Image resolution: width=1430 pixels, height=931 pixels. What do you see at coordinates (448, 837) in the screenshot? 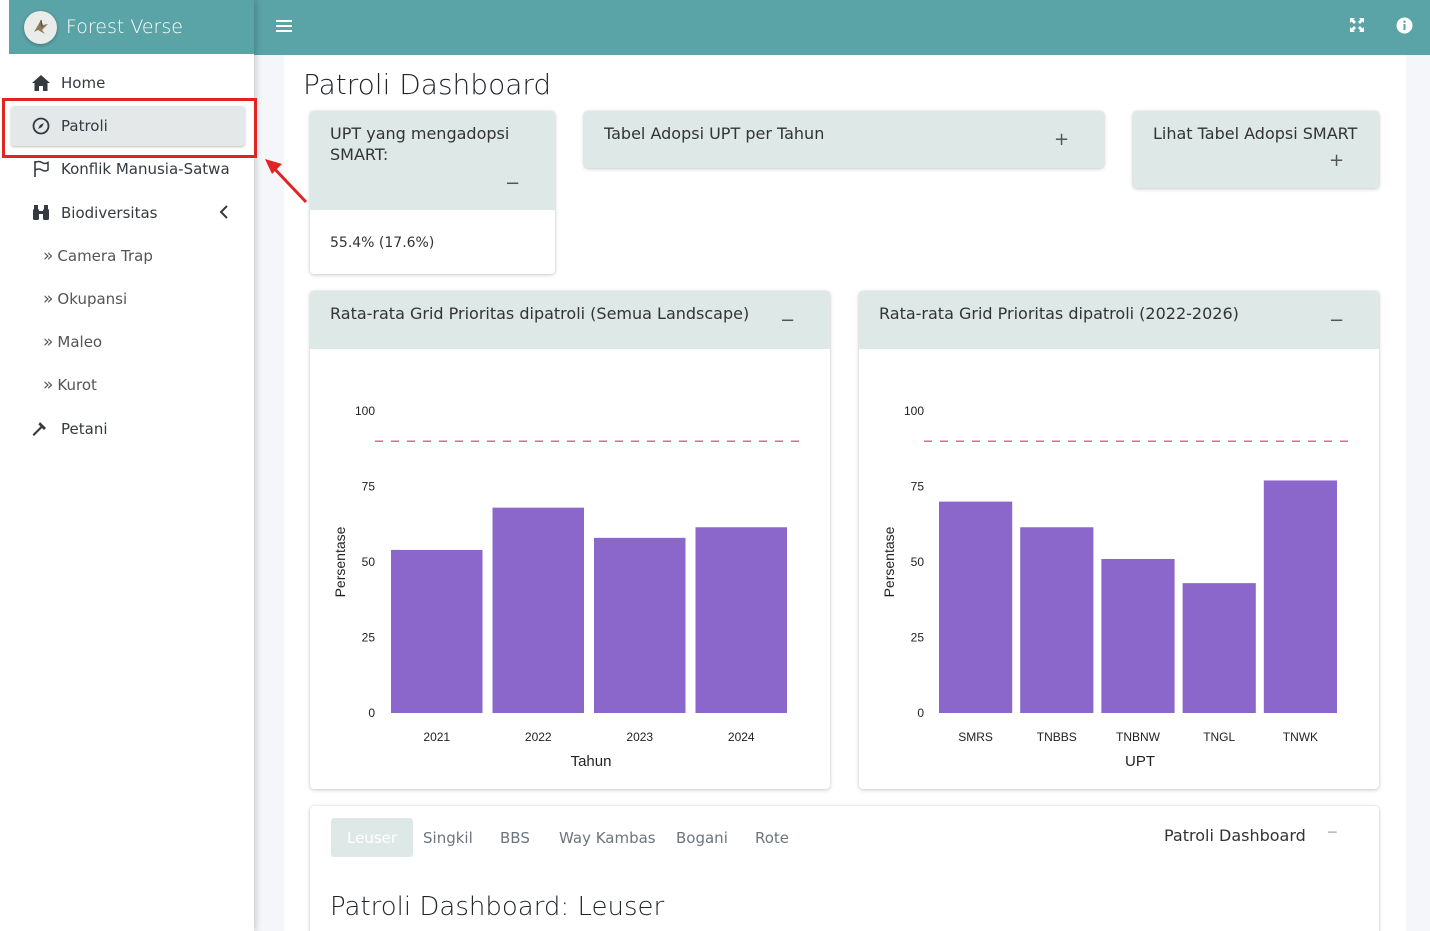
I see `tab-singkil: Singkil` at bounding box center [448, 837].